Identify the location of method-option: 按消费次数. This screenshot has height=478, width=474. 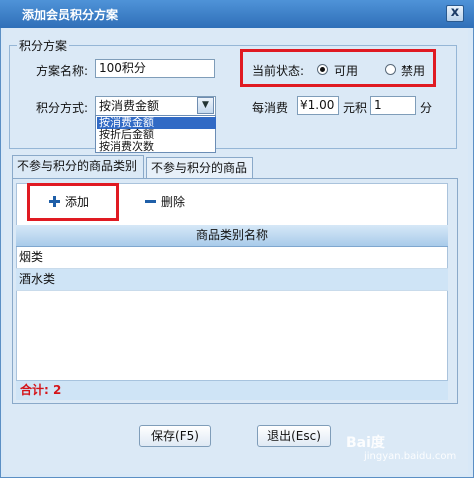
(156, 147).